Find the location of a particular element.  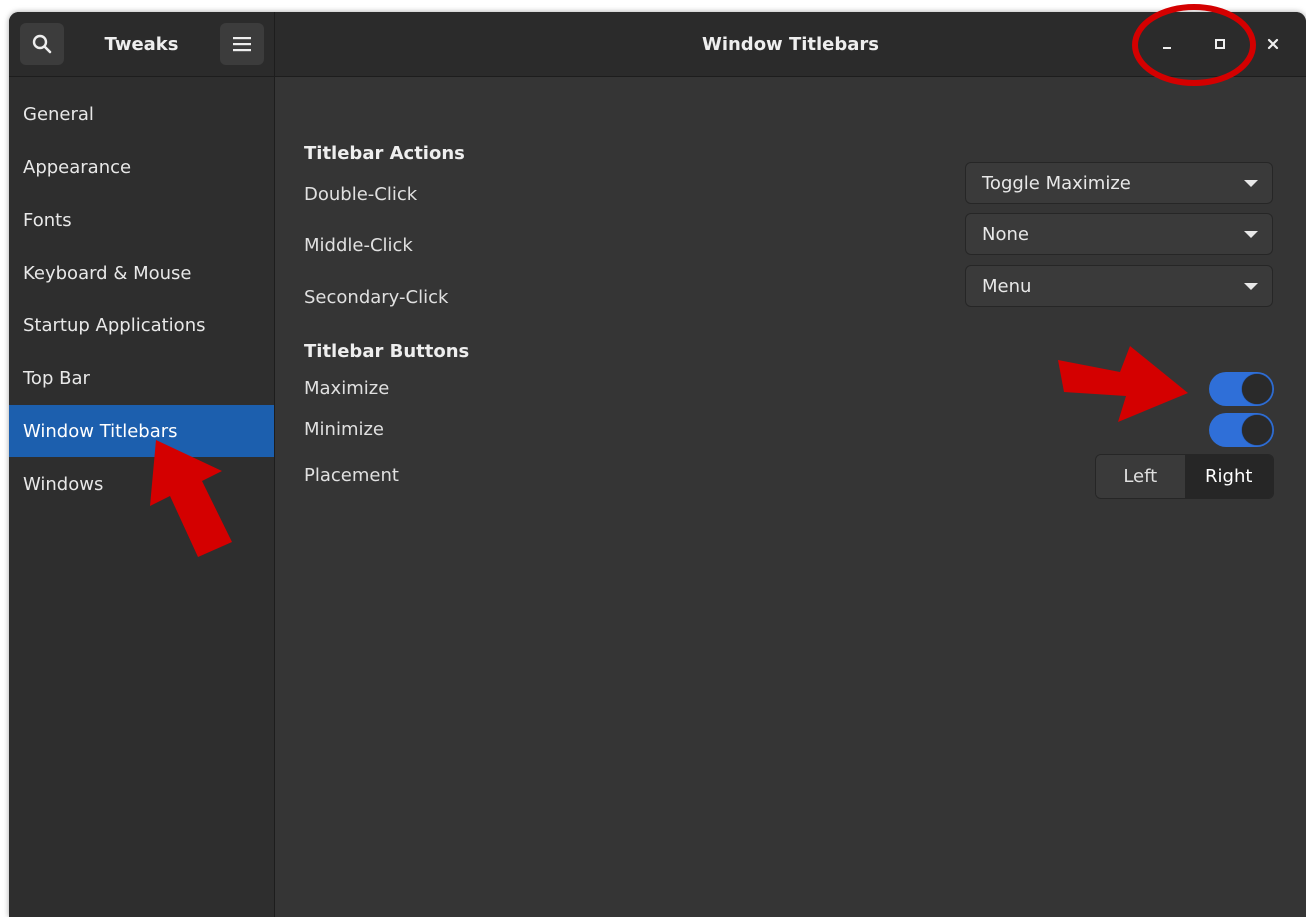

secondary-click-value: Menu is located at coordinates (1007, 286).